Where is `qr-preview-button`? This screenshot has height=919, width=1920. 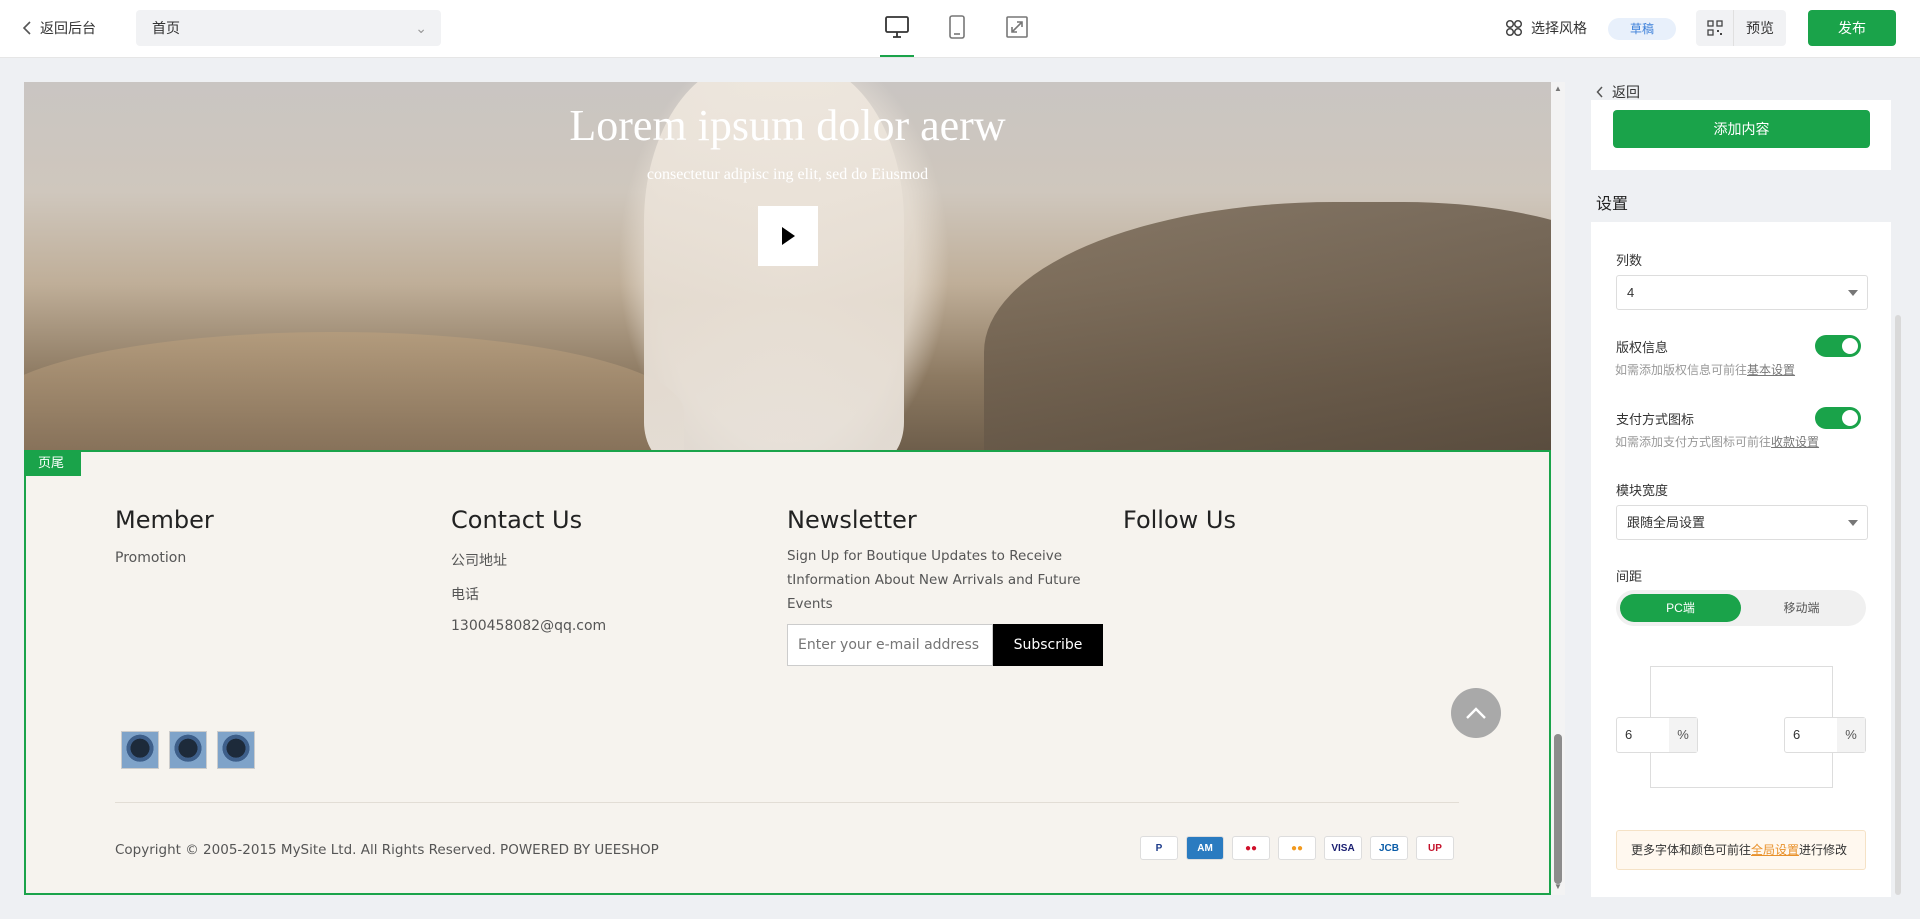 qr-preview-button is located at coordinates (1715, 28).